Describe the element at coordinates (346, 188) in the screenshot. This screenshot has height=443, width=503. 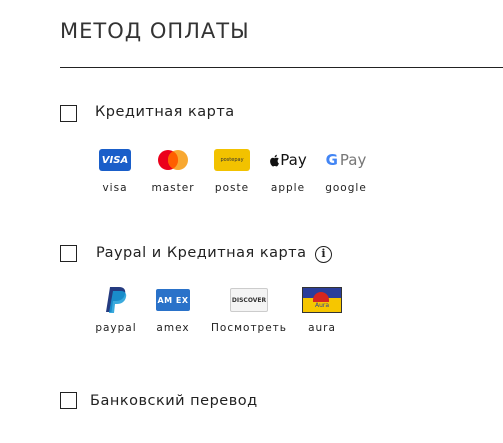
I see `method-label-google: google` at that location.